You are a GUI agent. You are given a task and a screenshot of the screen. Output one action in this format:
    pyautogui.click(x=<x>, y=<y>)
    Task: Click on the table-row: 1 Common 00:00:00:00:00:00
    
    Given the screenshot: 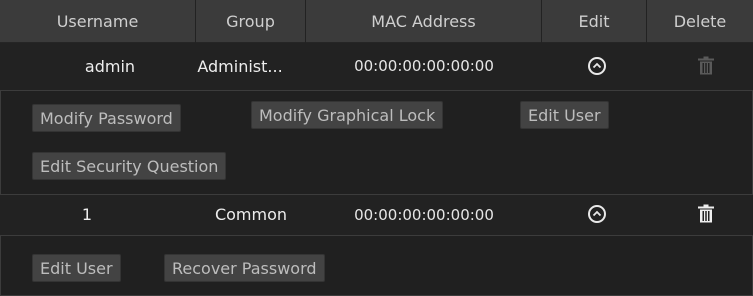 What is the action you would take?
    pyautogui.click(x=376, y=215)
    